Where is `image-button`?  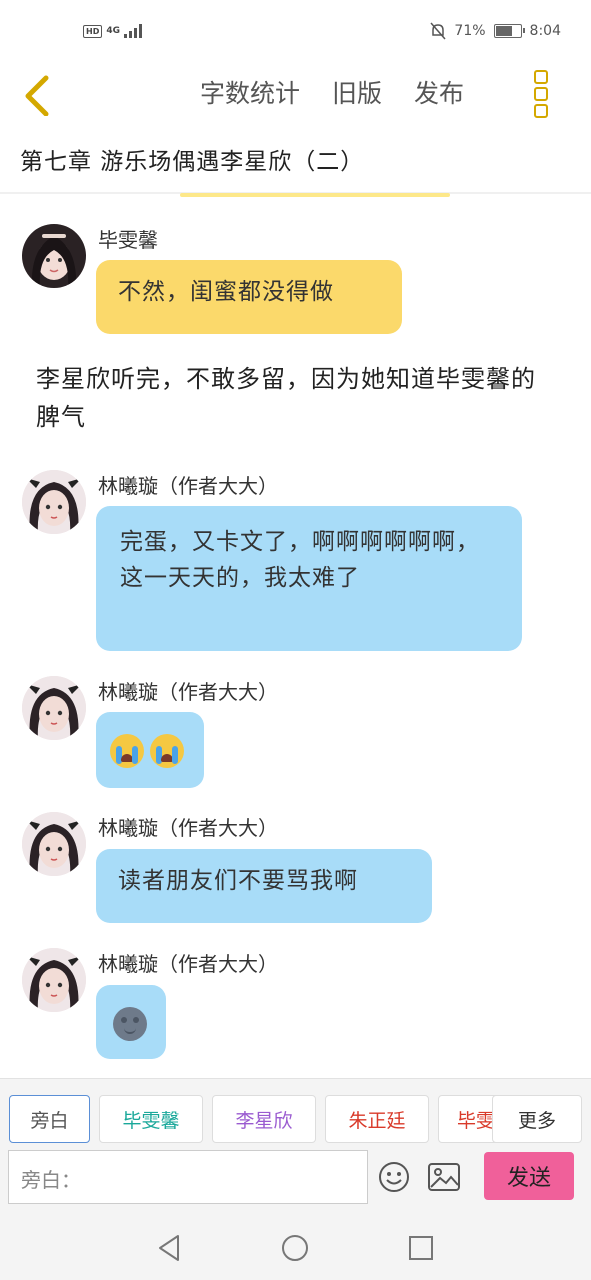
image-button is located at coordinates (444, 1179).